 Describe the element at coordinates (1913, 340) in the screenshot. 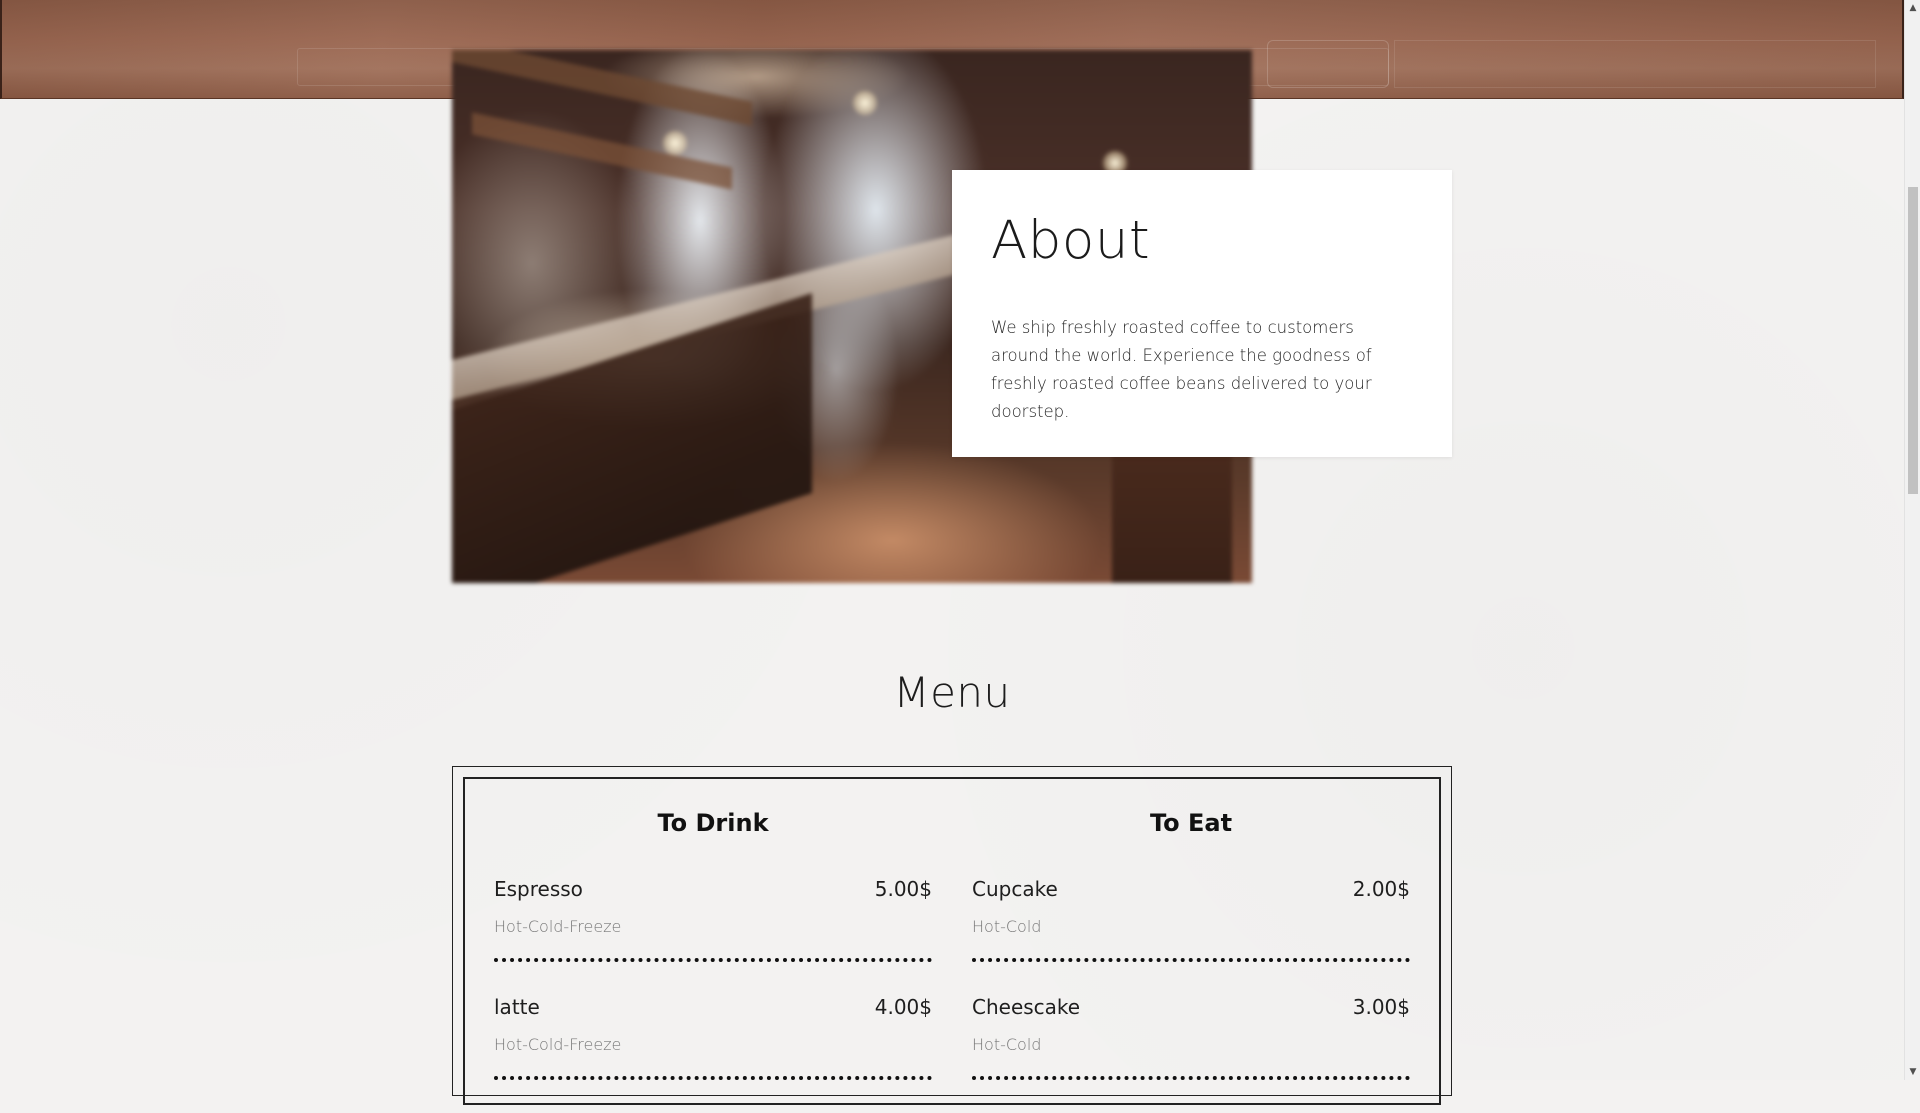

I see `scrollbar-thumb` at that location.